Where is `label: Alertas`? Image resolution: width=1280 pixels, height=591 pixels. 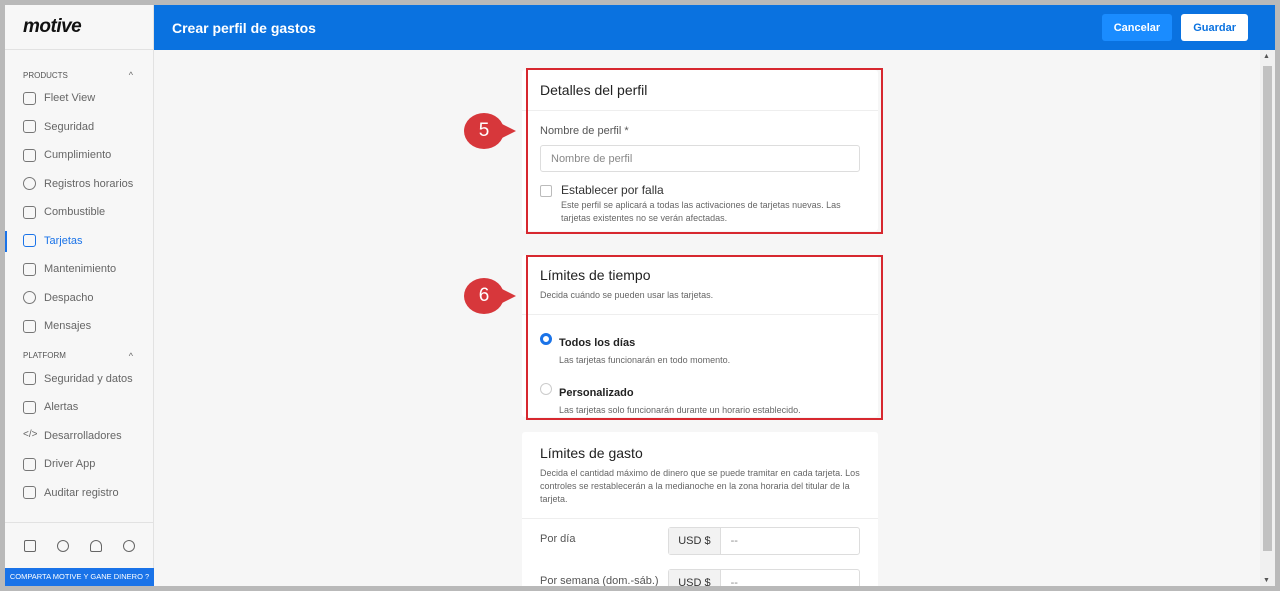
label: Alertas is located at coordinates (61, 407).